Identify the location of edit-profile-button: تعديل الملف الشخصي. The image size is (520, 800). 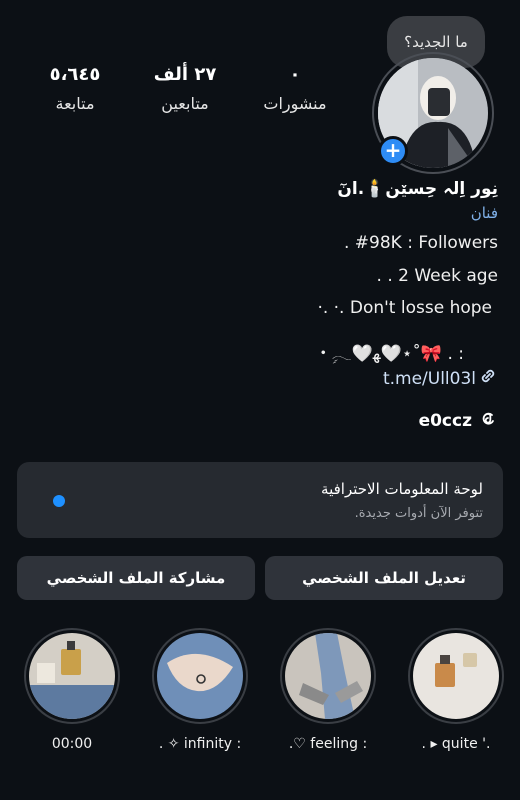
(384, 578).